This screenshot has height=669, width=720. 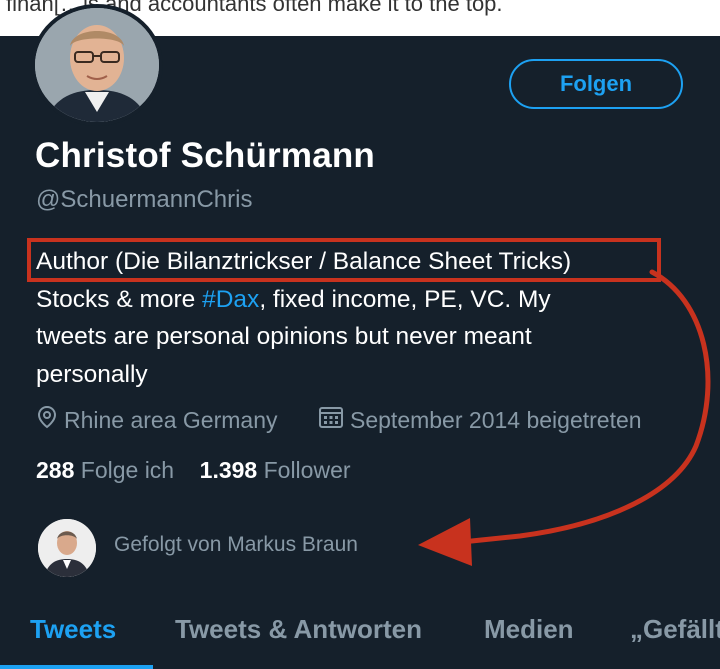 What do you see at coordinates (97, 65) in the screenshot?
I see `profile-avatar` at bounding box center [97, 65].